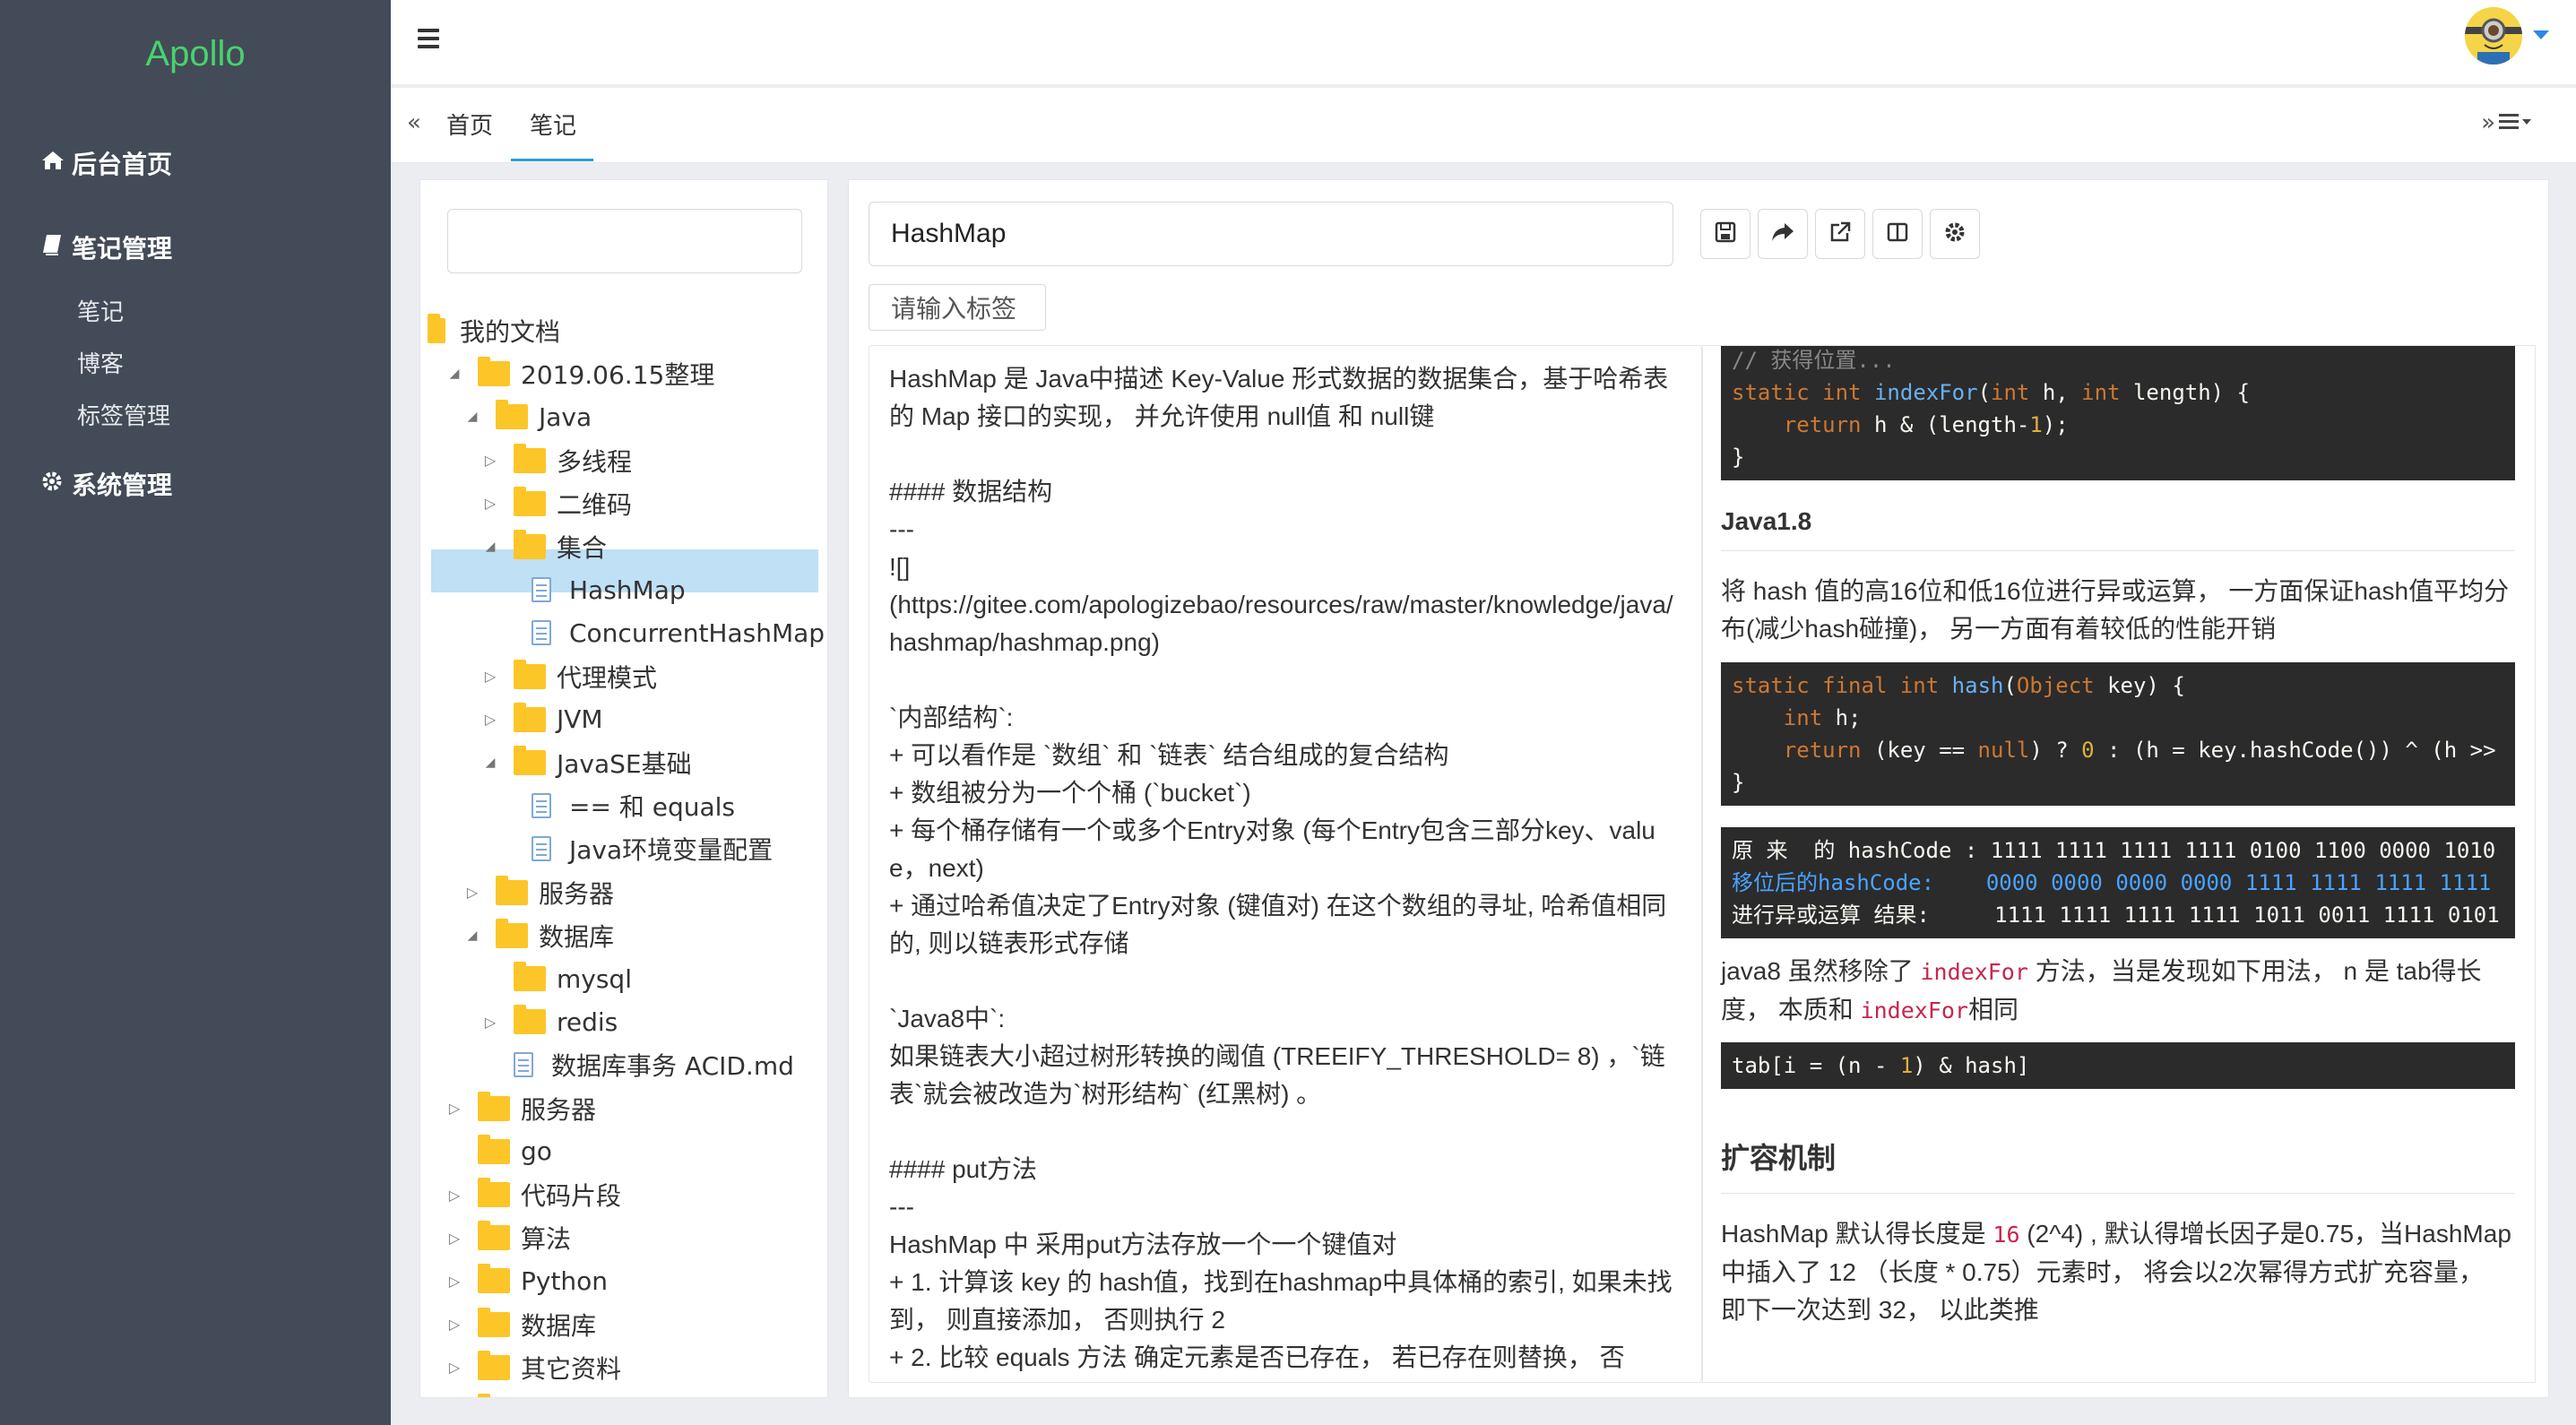 This screenshot has width=2576, height=1425. I want to click on tree-file-item: == 和 equals, so click(617, 805).